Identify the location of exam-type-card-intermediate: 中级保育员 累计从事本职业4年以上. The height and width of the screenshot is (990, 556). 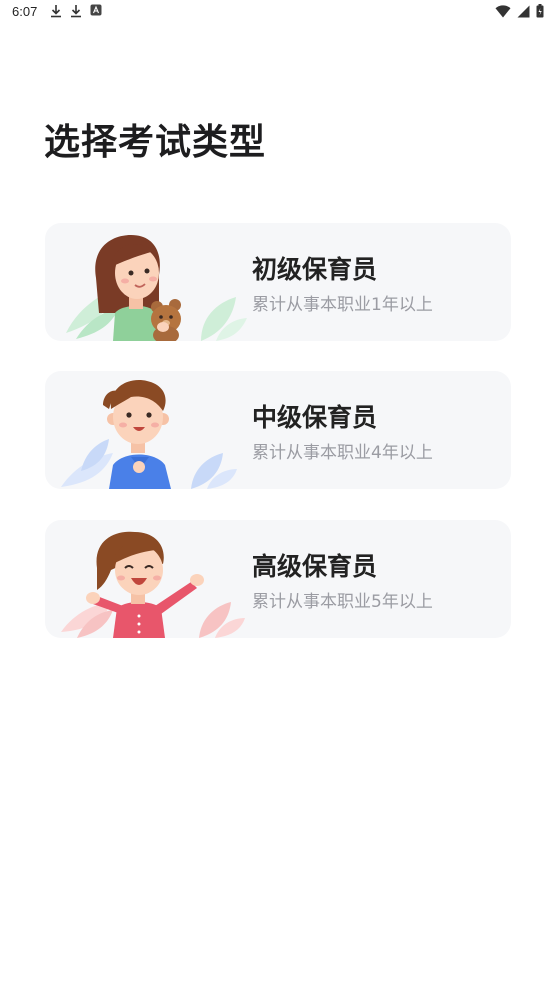
(278, 430).